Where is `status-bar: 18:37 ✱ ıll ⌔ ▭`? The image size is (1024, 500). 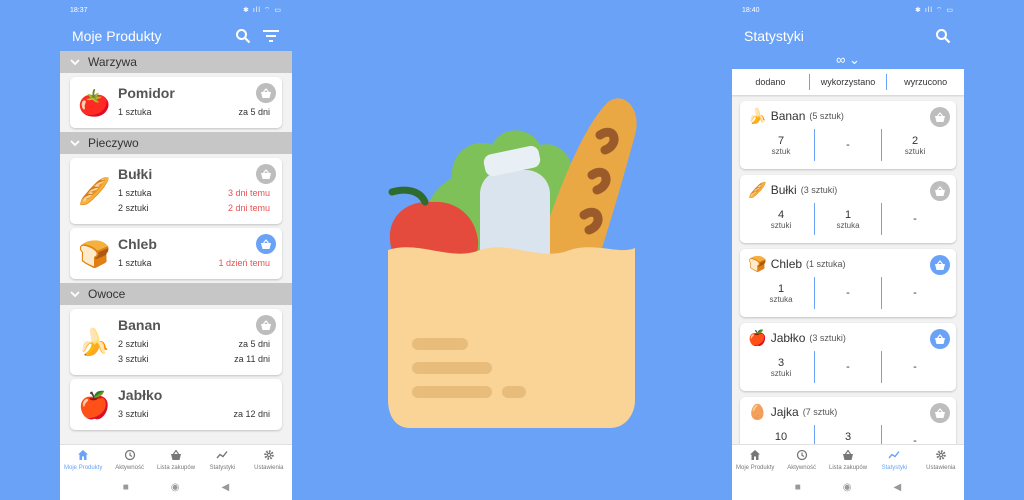
status-bar: 18:37 ✱ ıll ⌔ ▭ is located at coordinates (176, 10).